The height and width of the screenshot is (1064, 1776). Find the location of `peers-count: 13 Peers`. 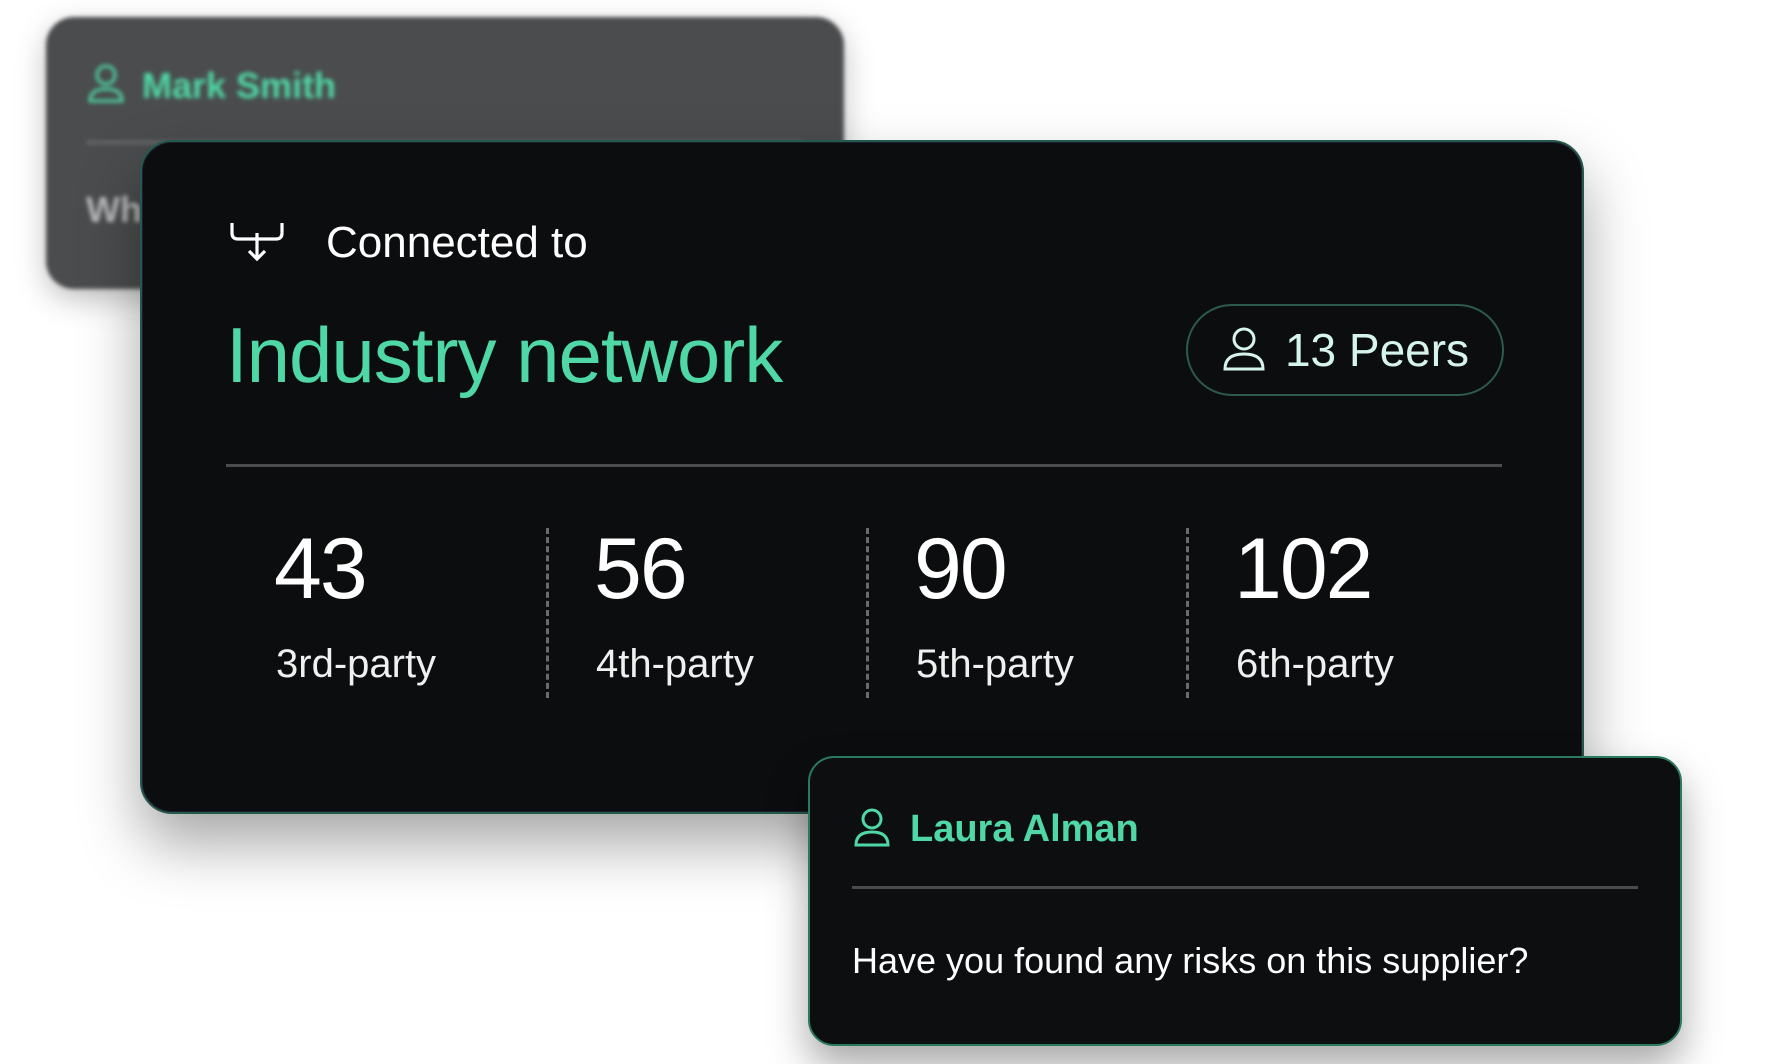

peers-count: 13 Peers is located at coordinates (1377, 350).